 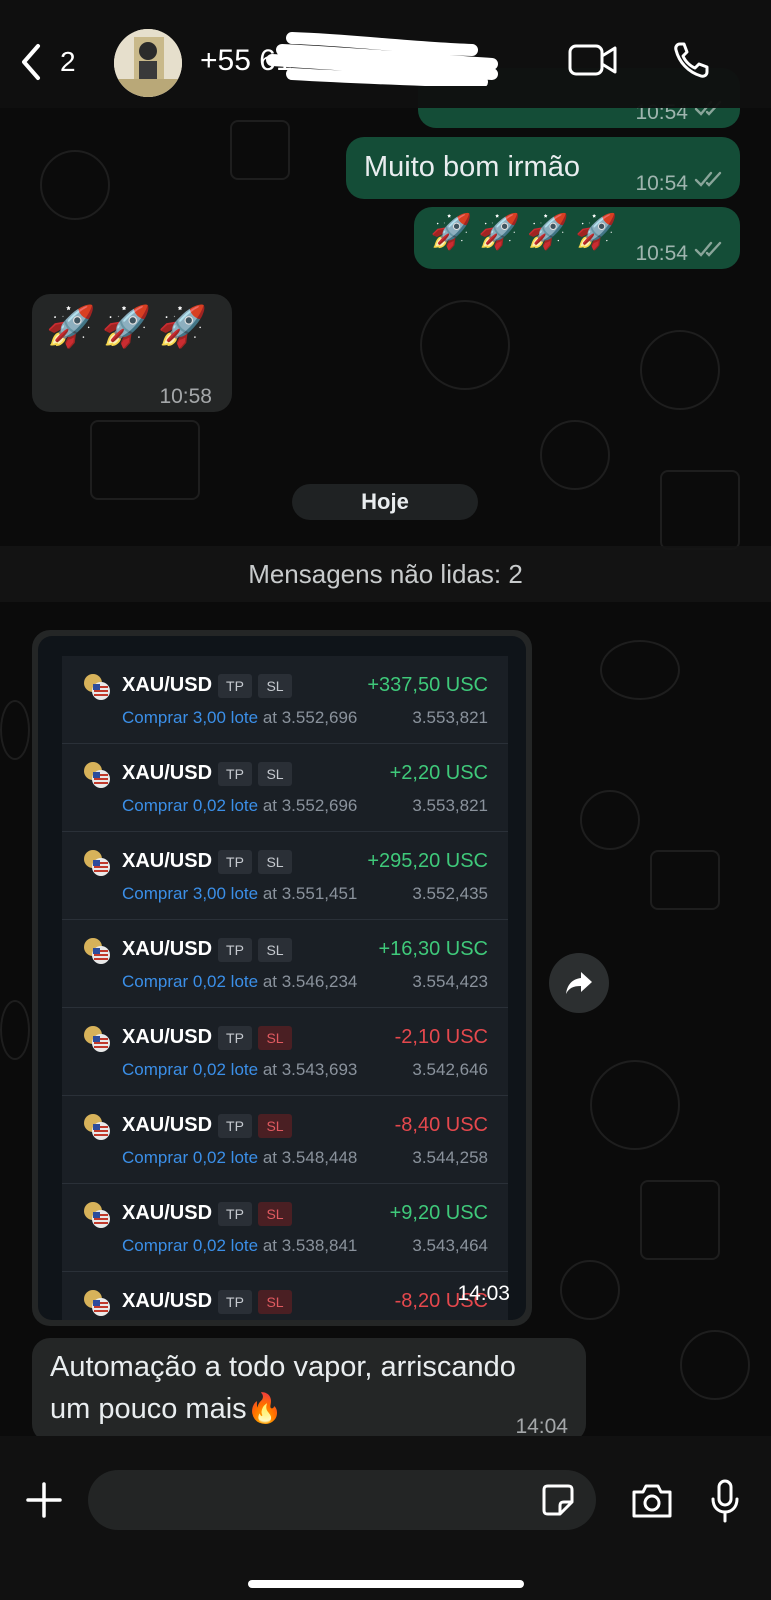 What do you see at coordinates (385, 502) in the screenshot?
I see `date-separator: Hoje` at bounding box center [385, 502].